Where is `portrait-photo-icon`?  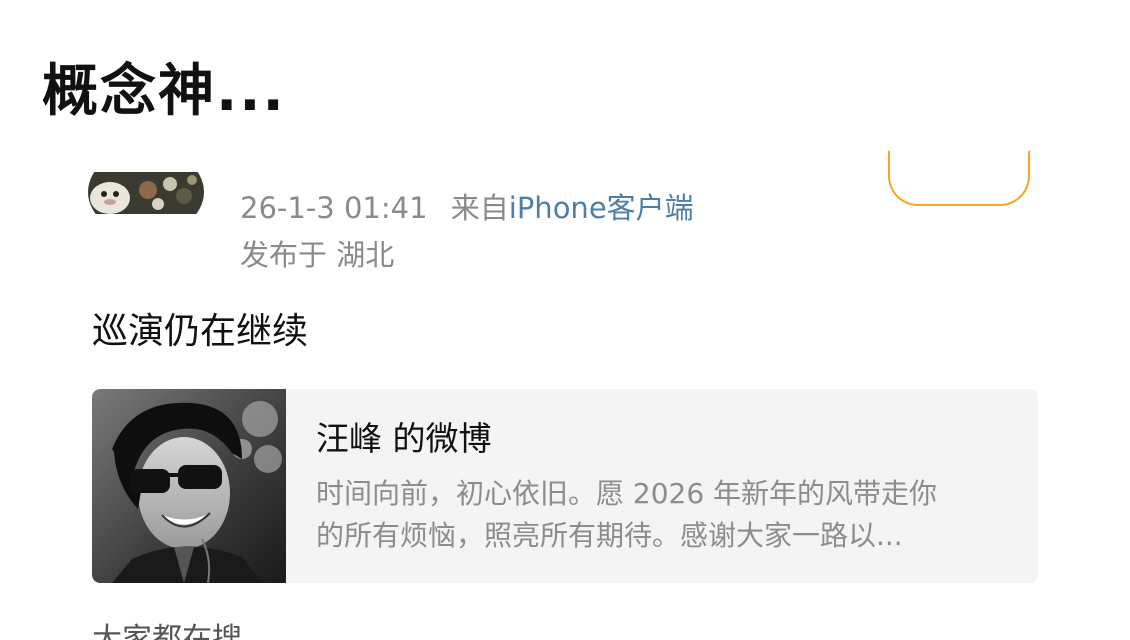 portrait-photo-icon is located at coordinates (189, 486).